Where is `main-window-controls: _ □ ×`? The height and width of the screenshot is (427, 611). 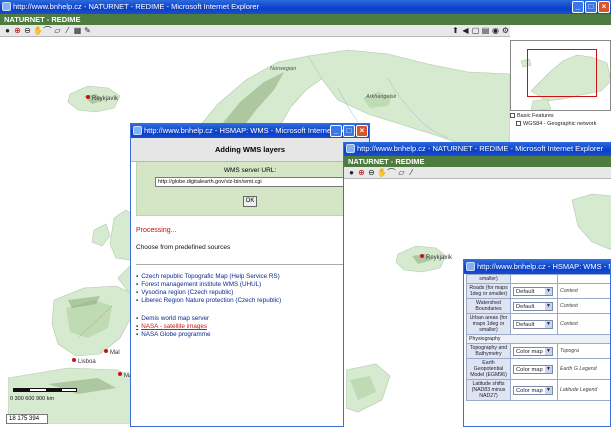 main-window-controls: _ □ × is located at coordinates (591, 7).